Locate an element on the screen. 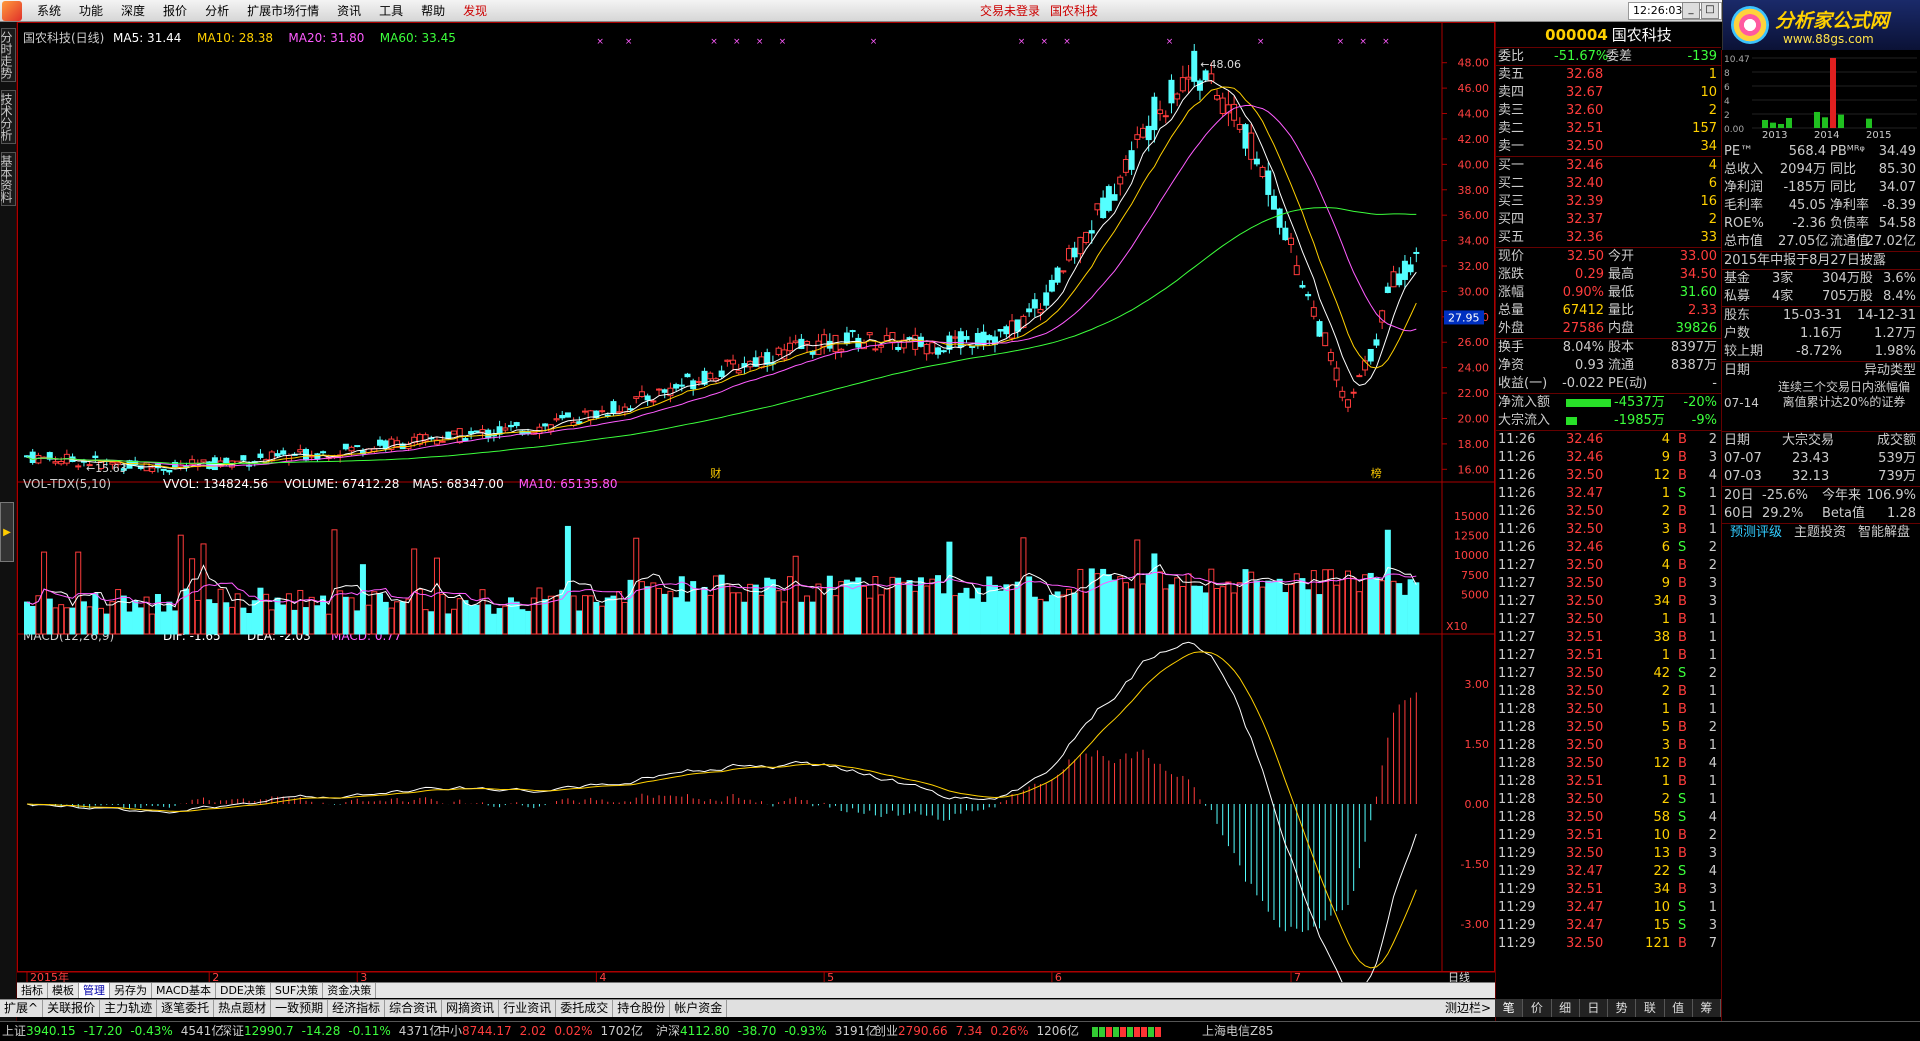 Image resolution: width=1920 pixels, height=1041 pixels. tab-intraday: 分时走势 is located at coordinates (8, 55).